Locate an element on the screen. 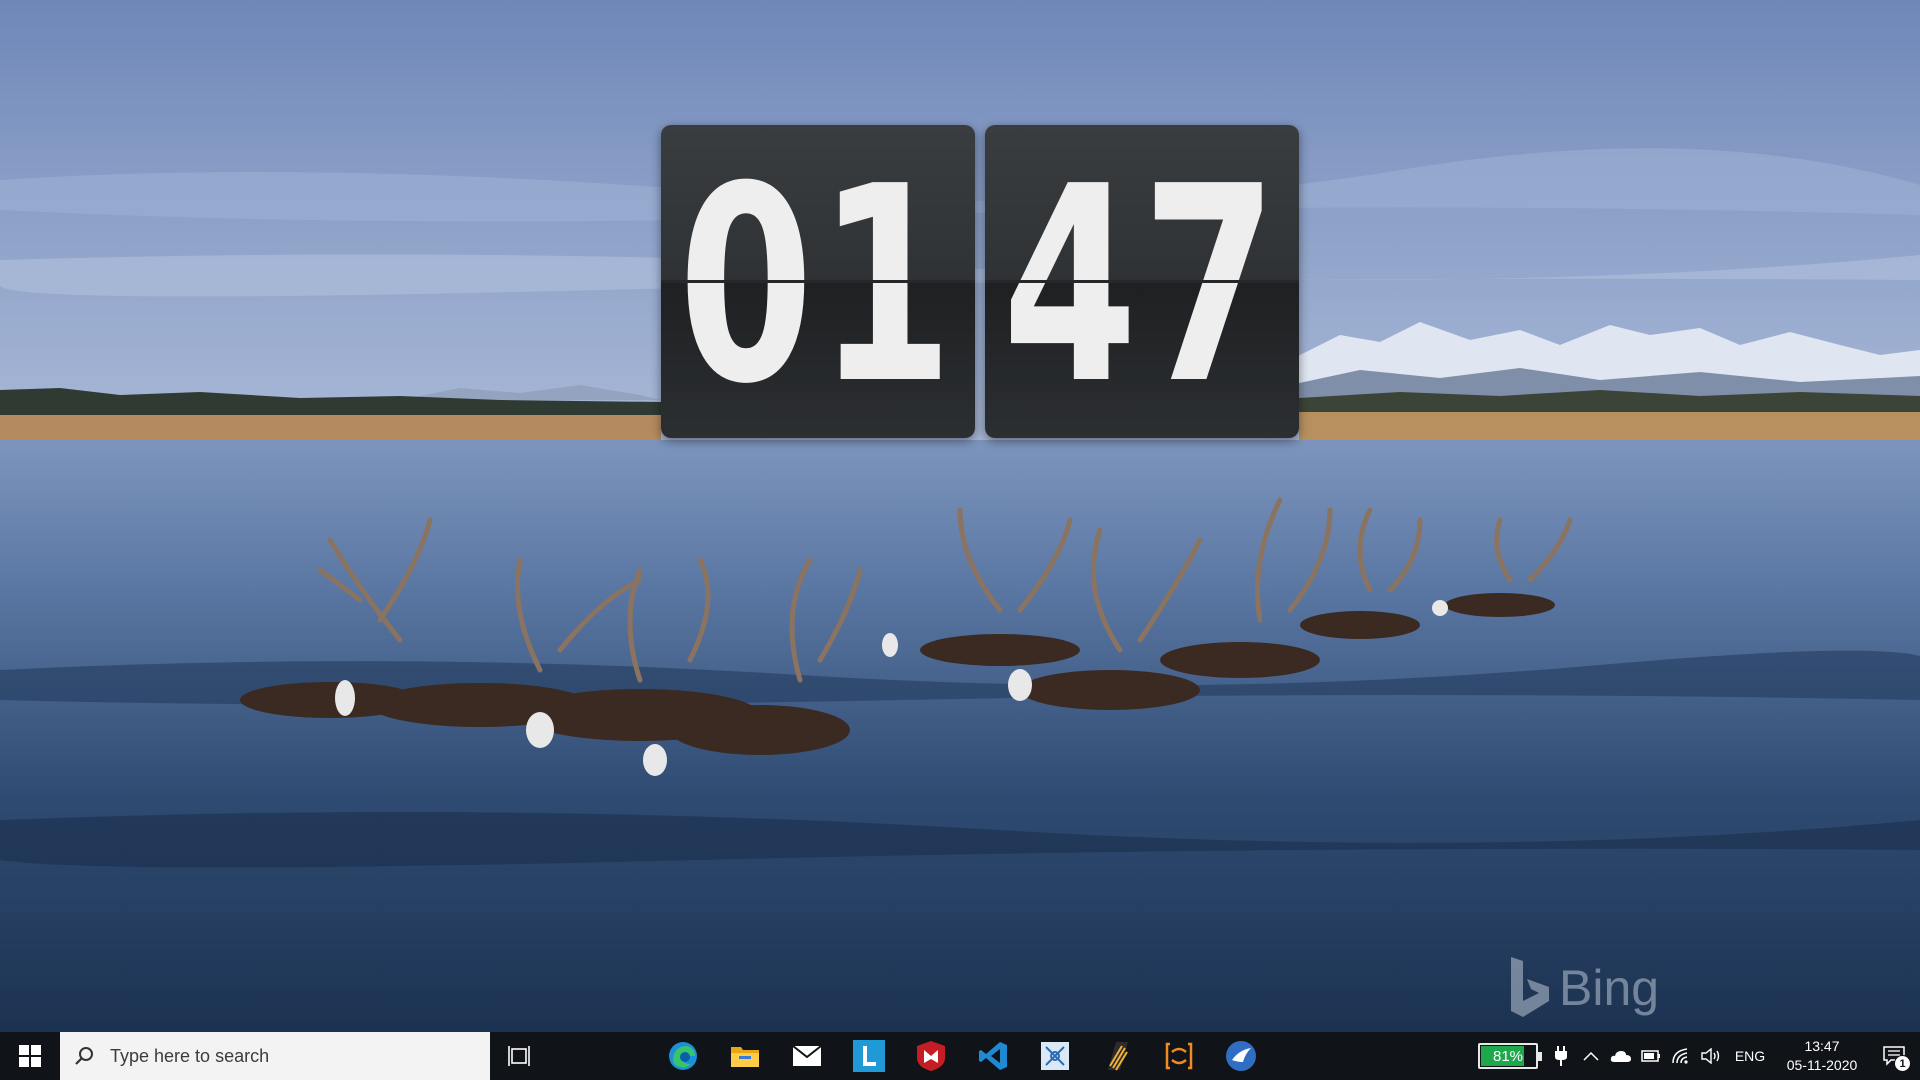 This screenshot has width=1920, height=1080. chevron-up-glyph is located at coordinates (1591, 1056).